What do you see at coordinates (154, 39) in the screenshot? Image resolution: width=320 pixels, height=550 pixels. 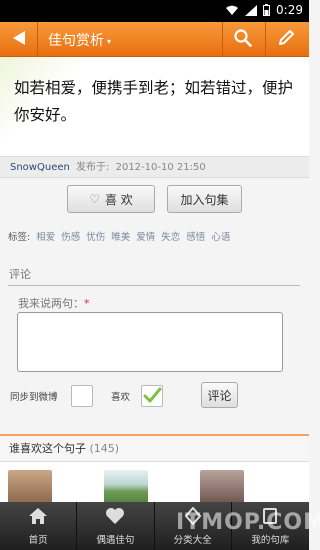 I see `action-bar: 佳句赏析 ▾` at bounding box center [154, 39].